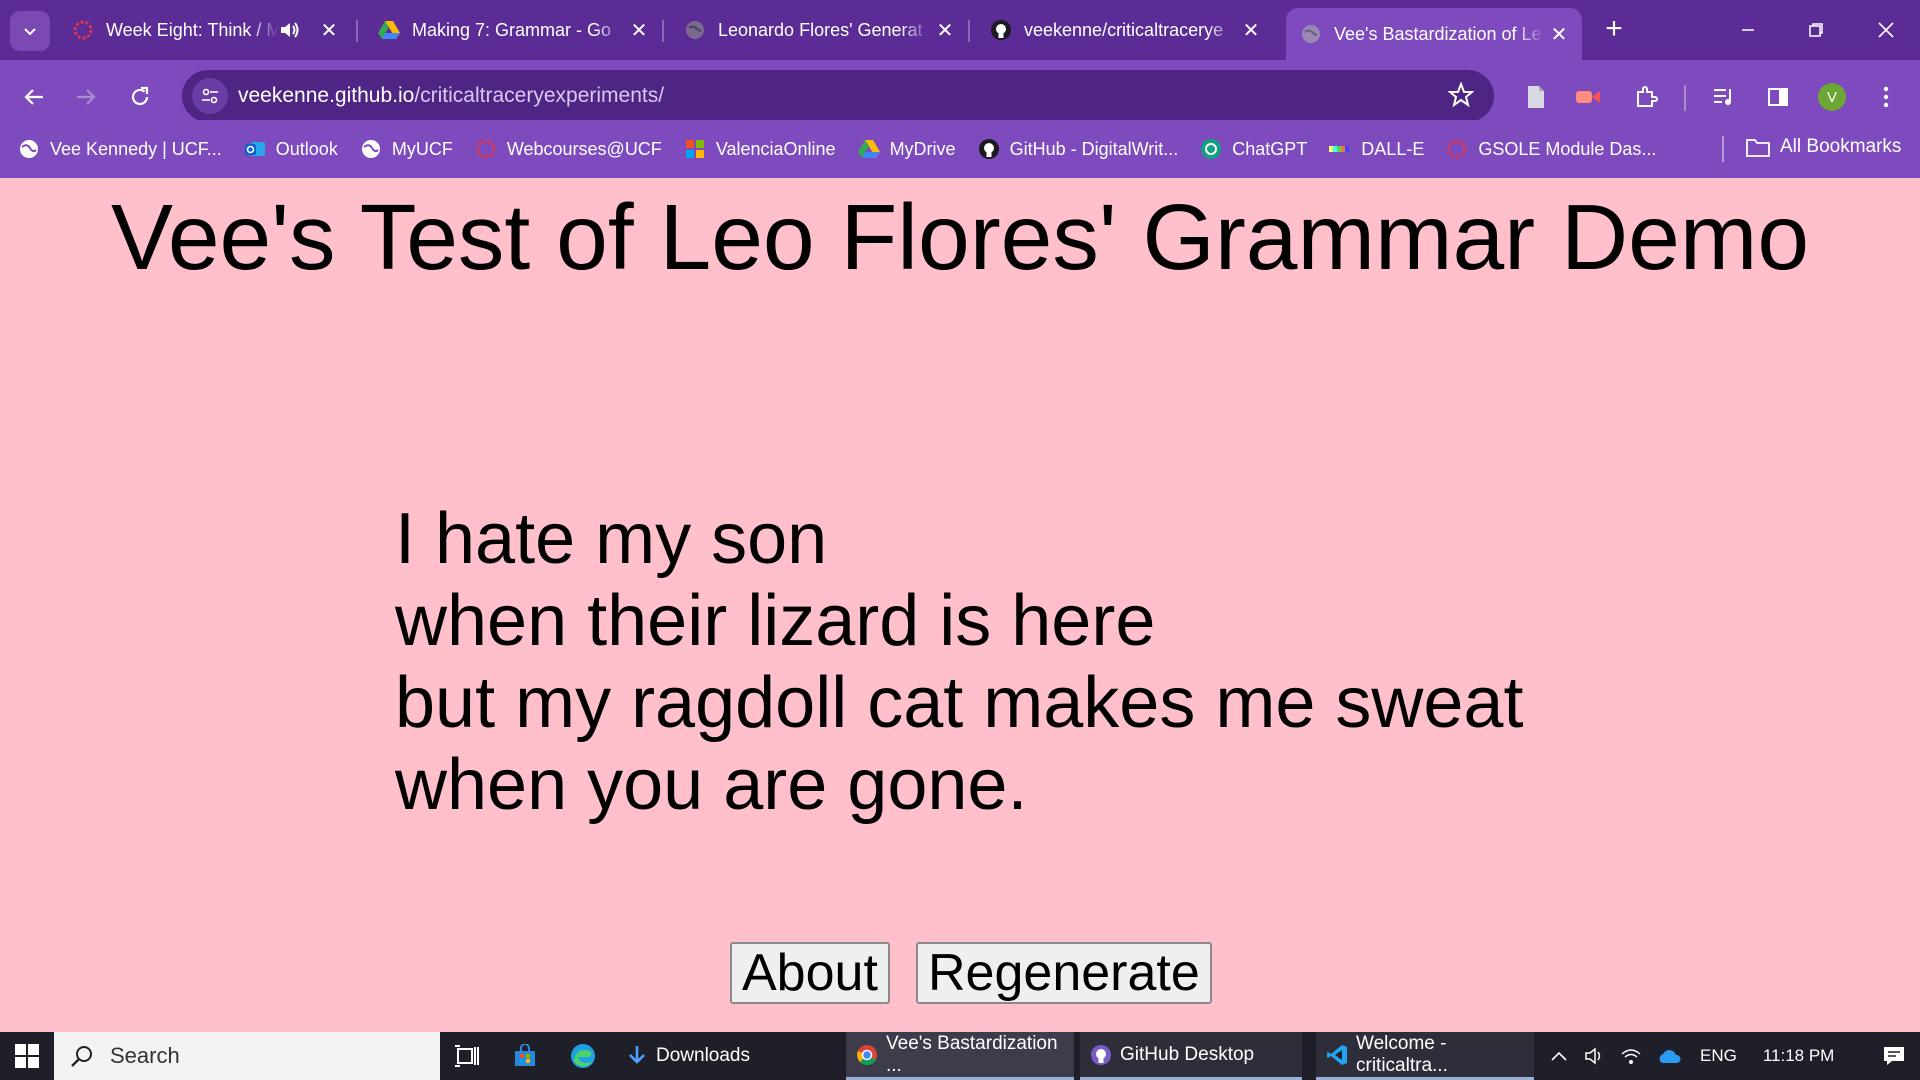 The width and height of the screenshot is (1920, 1080). What do you see at coordinates (1631, 1056) in the screenshot?
I see `wifi-icon` at bounding box center [1631, 1056].